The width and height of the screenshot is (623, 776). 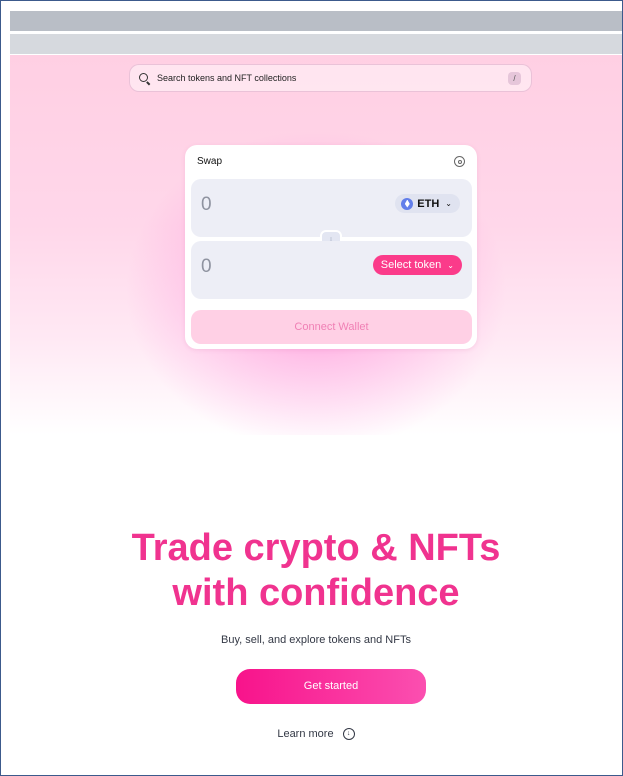 What do you see at coordinates (407, 203) in the screenshot?
I see `ethereum-icon` at bounding box center [407, 203].